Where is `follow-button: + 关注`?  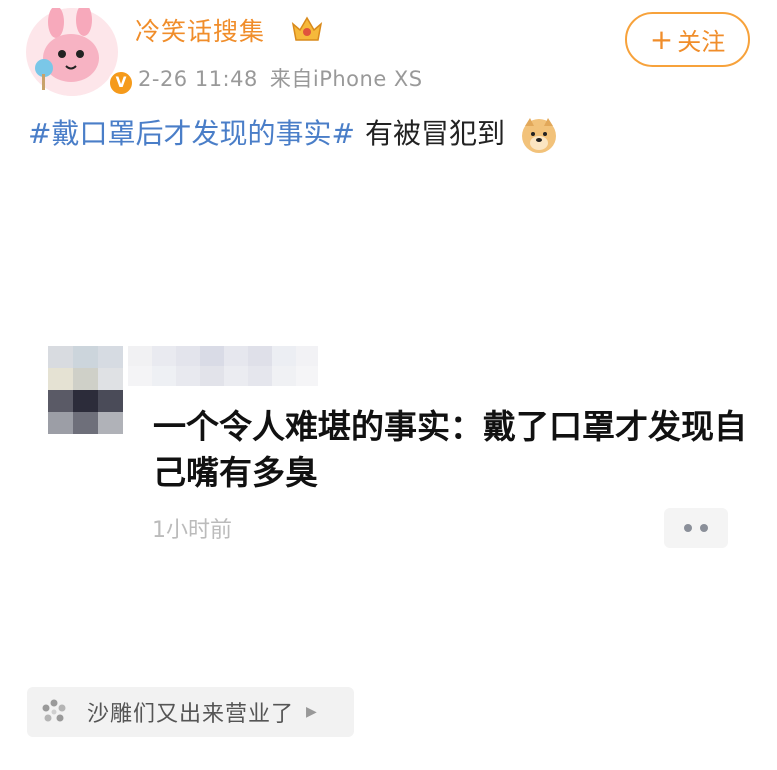
follow-button: + 关注 is located at coordinates (687, 39).